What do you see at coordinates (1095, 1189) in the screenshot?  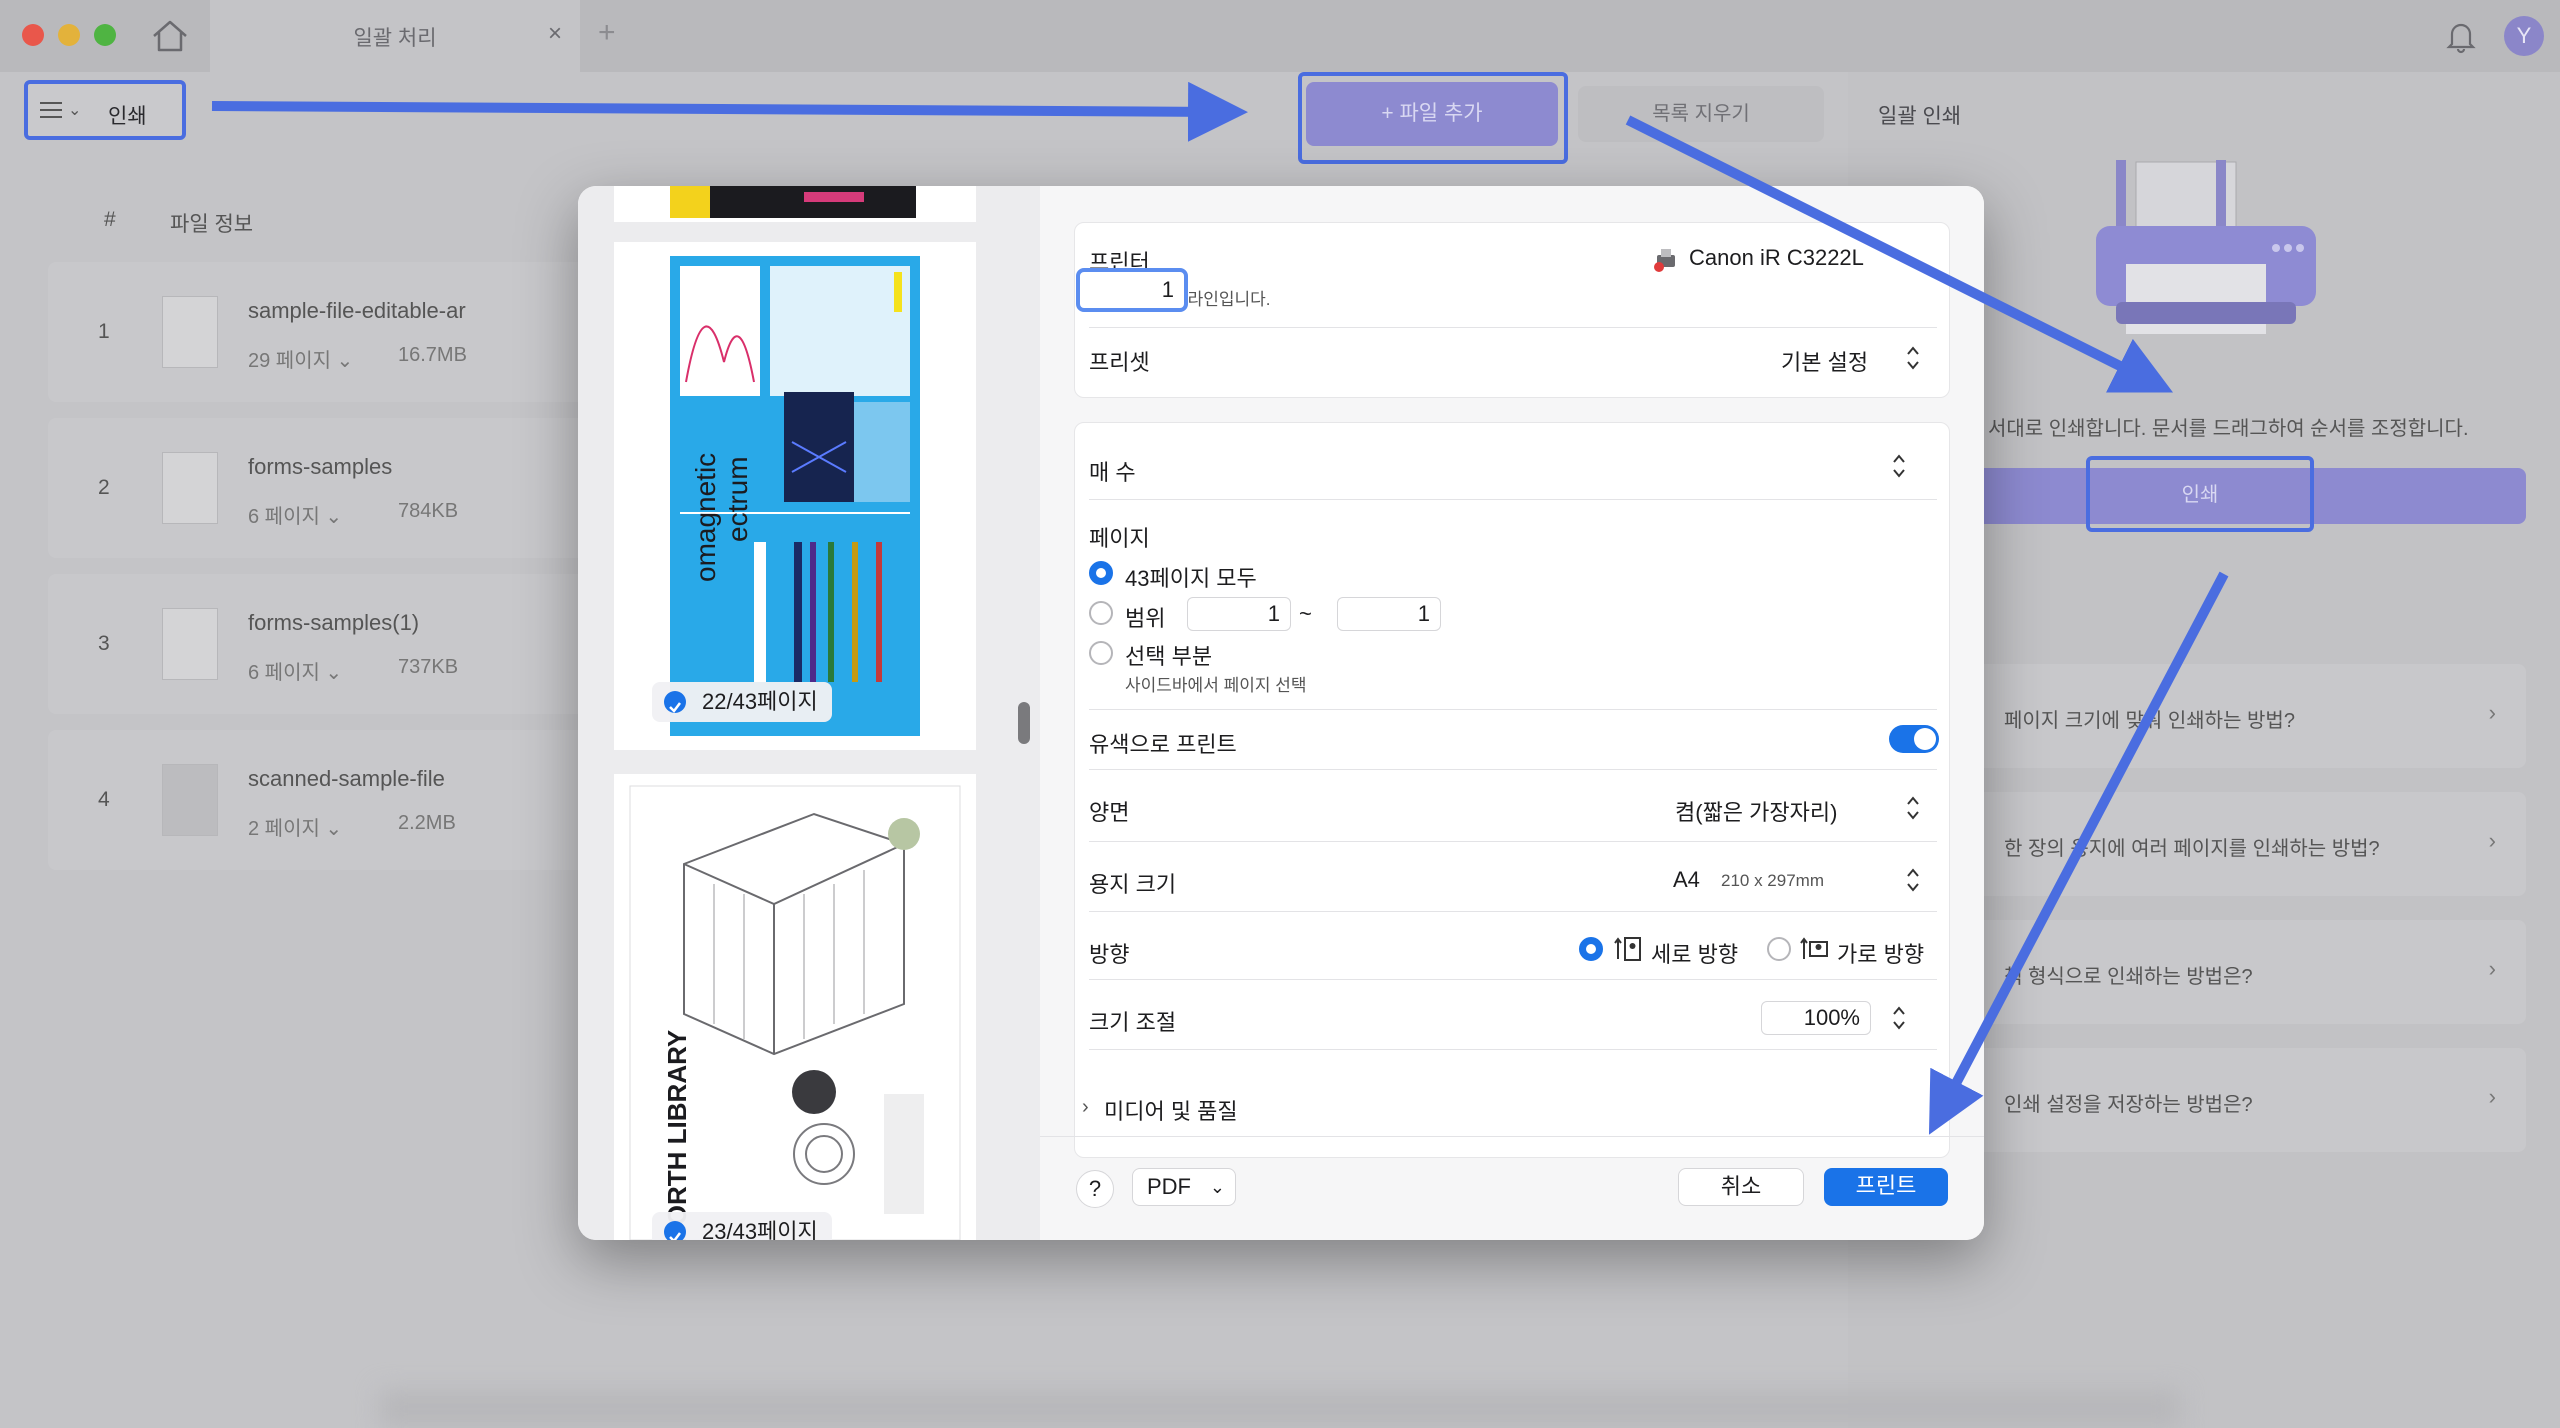 I see `help-button: ?` at bounding box center [1095, 1189].